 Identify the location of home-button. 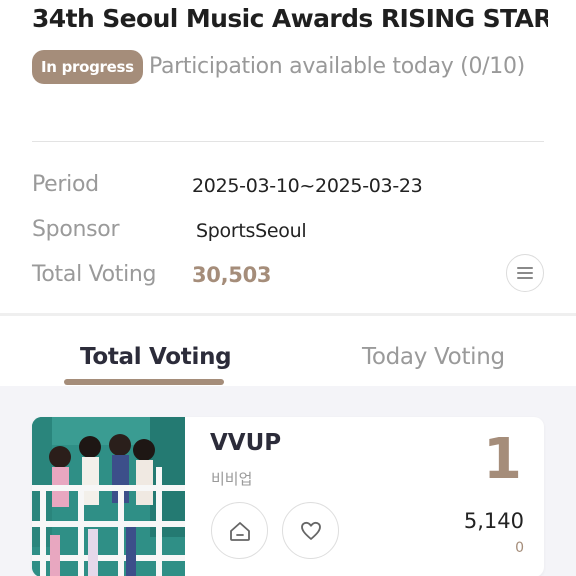
(239, 530).